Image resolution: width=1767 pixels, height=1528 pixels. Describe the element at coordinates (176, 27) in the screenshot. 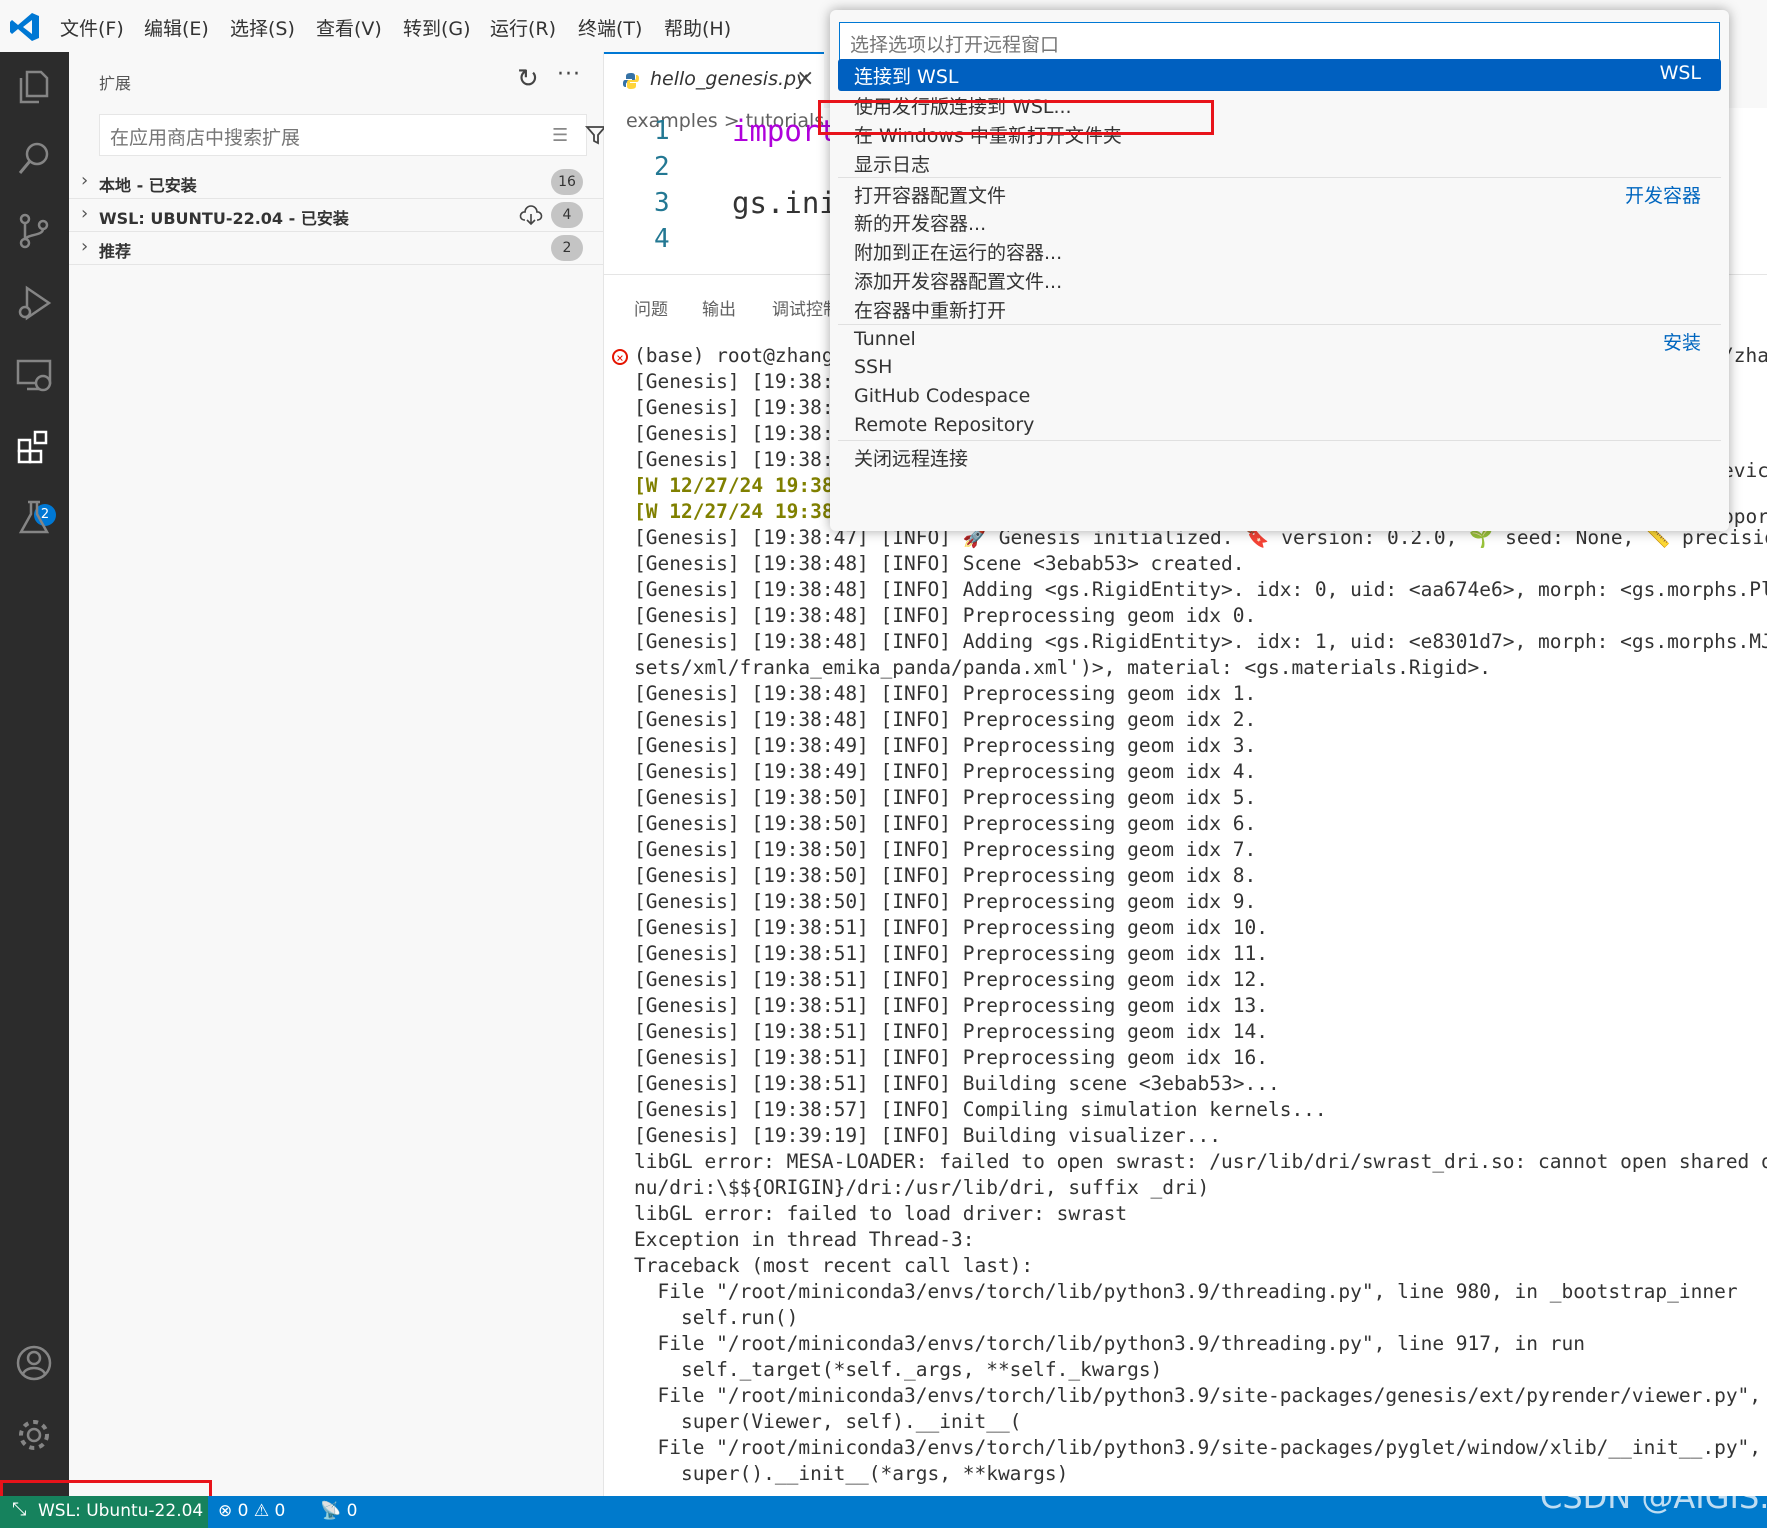

I see `menu-edit: 编辑(E)` at that location.